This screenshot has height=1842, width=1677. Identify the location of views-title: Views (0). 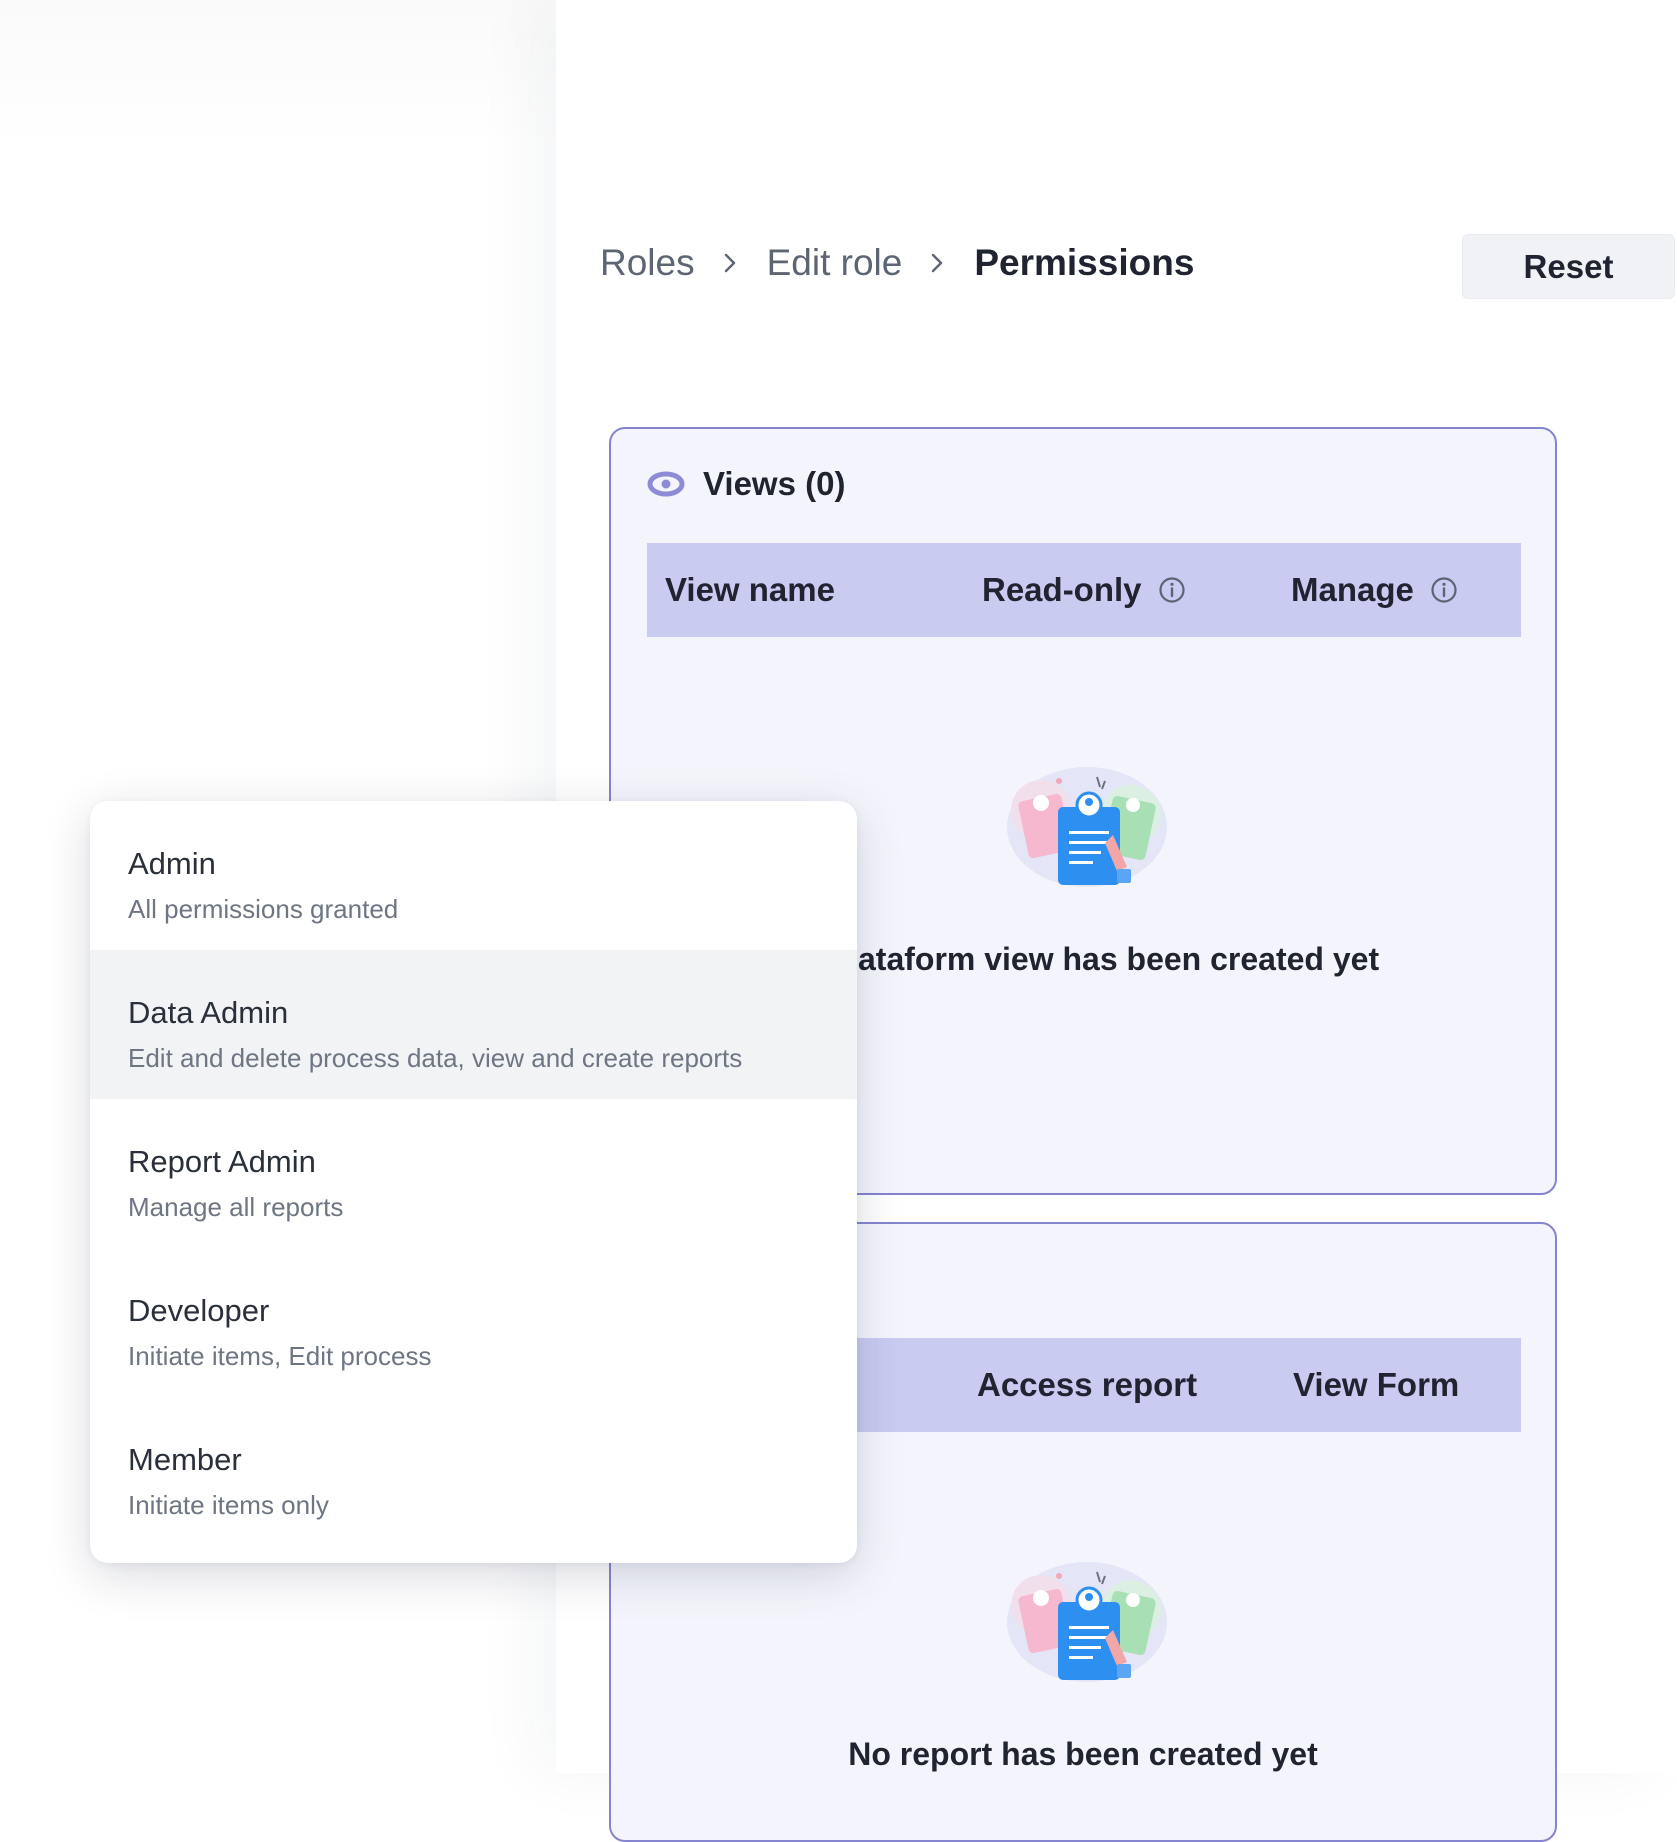
(774, 483).